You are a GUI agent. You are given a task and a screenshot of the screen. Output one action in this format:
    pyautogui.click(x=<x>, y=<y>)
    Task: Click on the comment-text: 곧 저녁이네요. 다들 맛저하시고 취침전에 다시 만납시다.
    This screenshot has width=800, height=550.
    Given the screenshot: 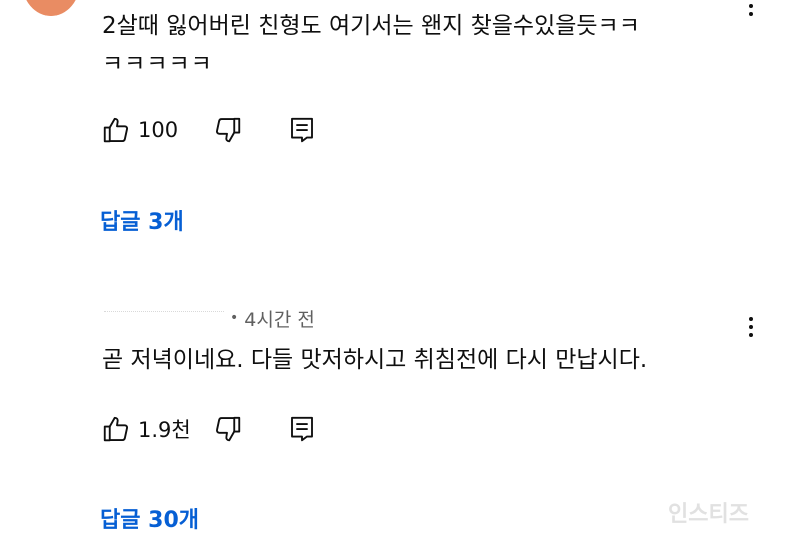 What is the action you would take?
    pyautogui.click(x=375, y=360)
    